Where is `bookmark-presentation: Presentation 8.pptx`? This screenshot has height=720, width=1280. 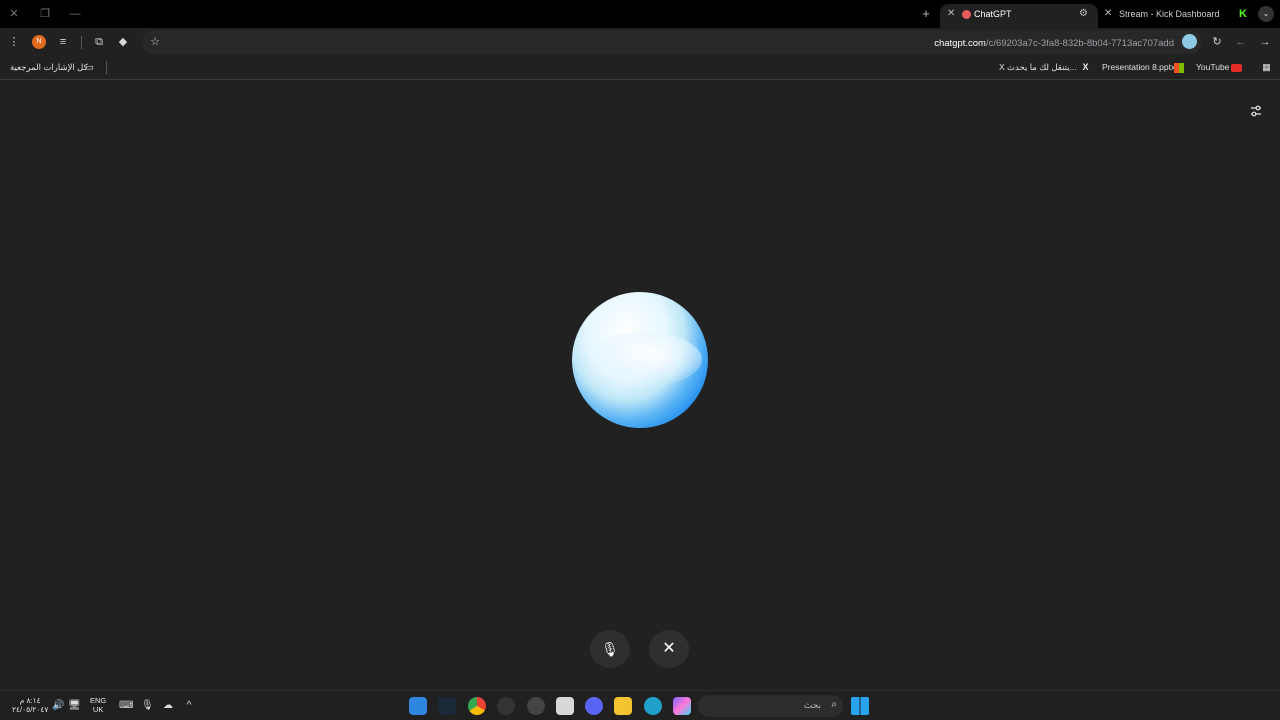 bookmark-presentation: Presentation 8.pptx is located at coordinates (1138, 67).